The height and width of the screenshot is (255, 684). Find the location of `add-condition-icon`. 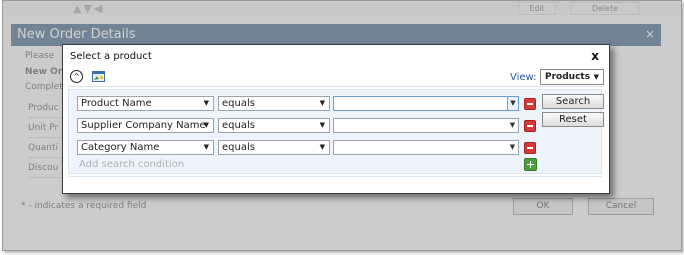

add-condition-icon is located at coordinates (530, 164).